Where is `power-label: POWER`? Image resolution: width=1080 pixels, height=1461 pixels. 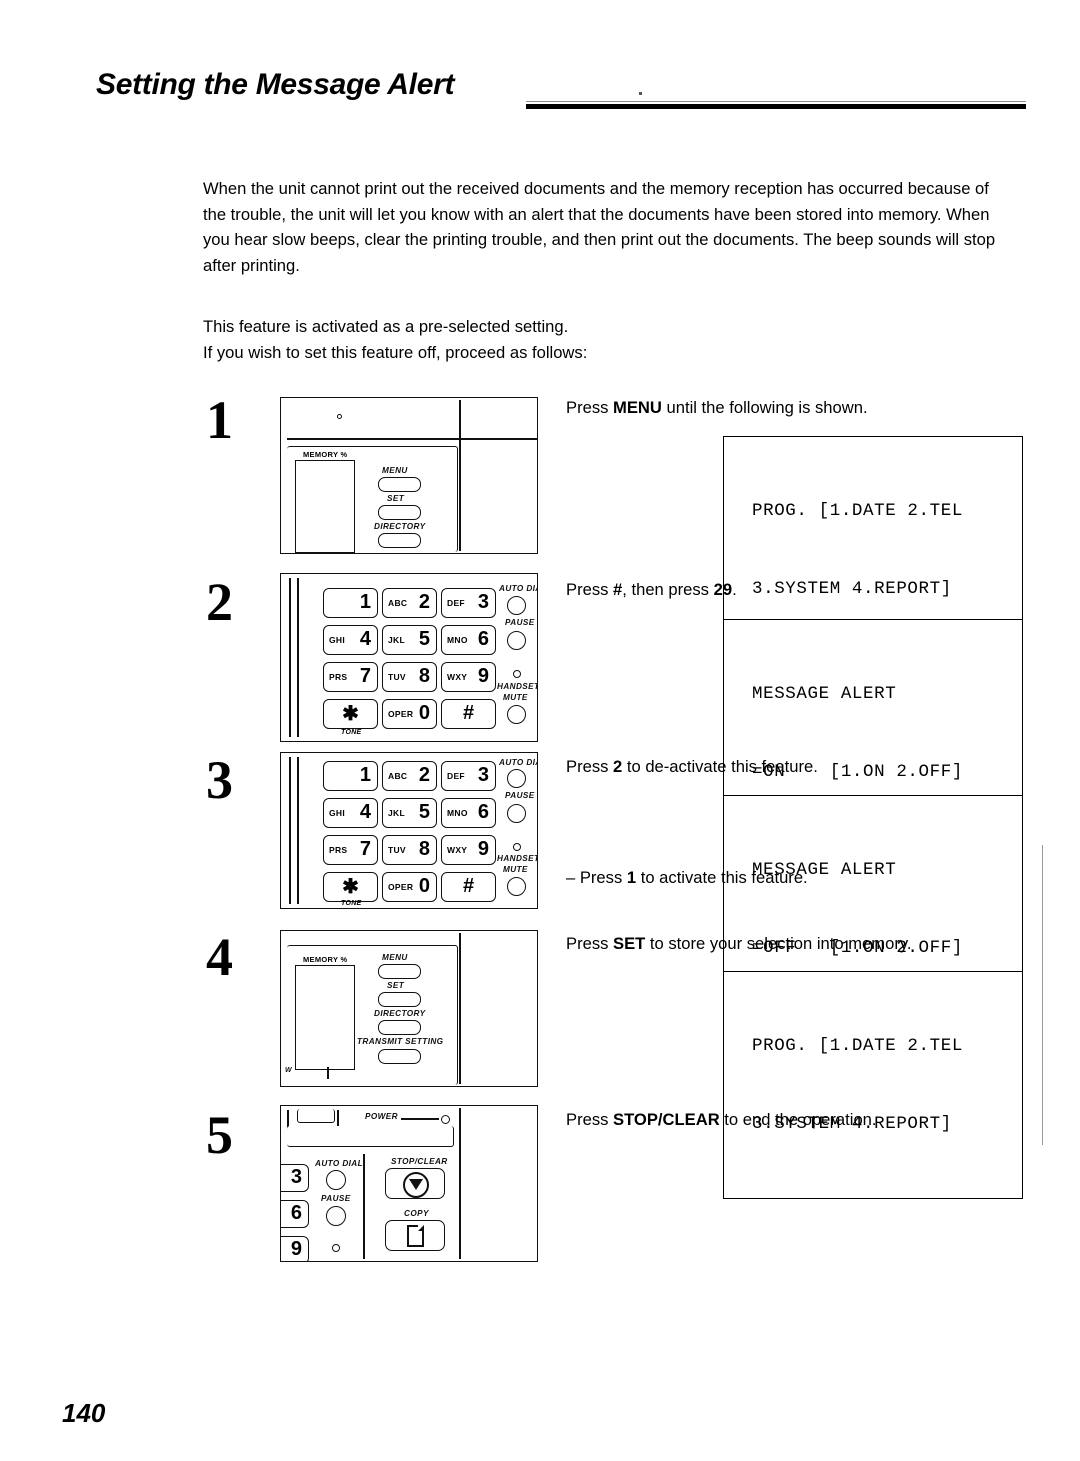 power-label: POWER is located at coordinates (381, 1116).